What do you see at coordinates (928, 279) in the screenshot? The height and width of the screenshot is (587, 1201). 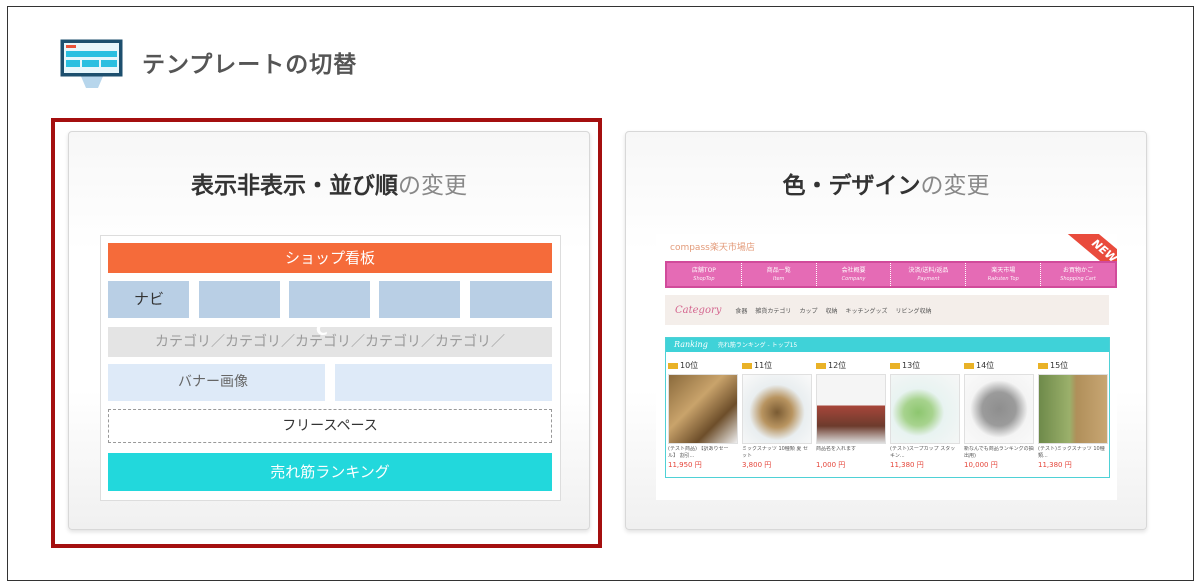 I see `nav-item-sub: Payment` at bounding box center [928, 279].